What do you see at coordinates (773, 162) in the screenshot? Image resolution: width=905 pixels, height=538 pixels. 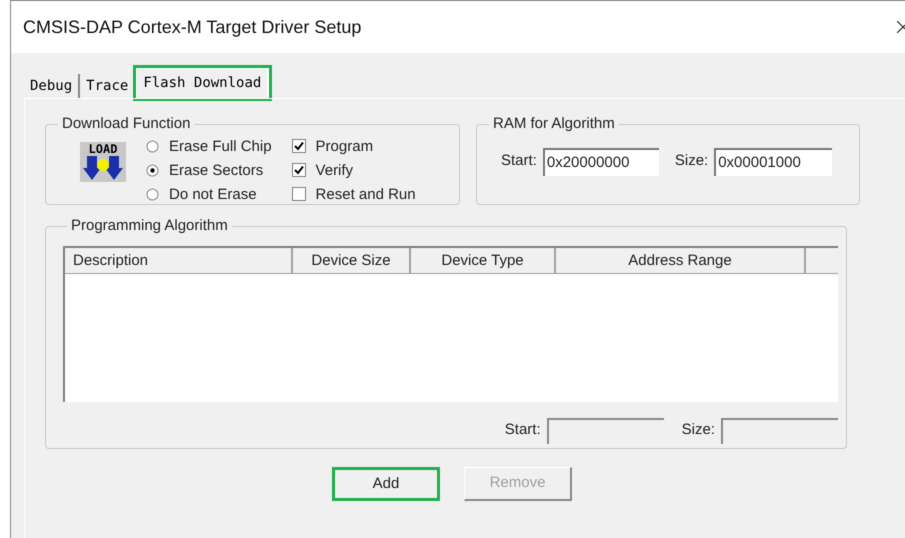 I see `input-field: 0x00001000` at bounding box center [773, 162].